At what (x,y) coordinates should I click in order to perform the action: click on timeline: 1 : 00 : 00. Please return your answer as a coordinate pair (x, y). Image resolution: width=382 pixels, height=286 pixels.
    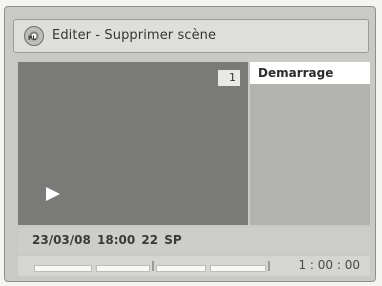
    Looking at the image, I should click on (194, 266).